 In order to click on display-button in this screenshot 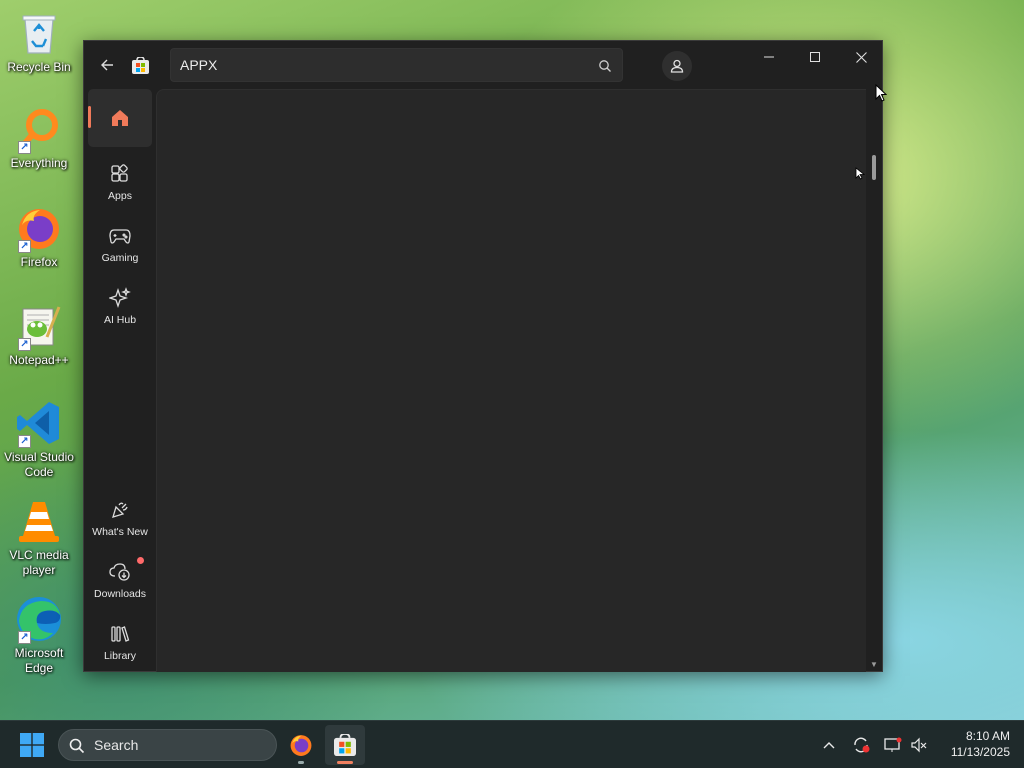, I will do `click(893, 745)`.